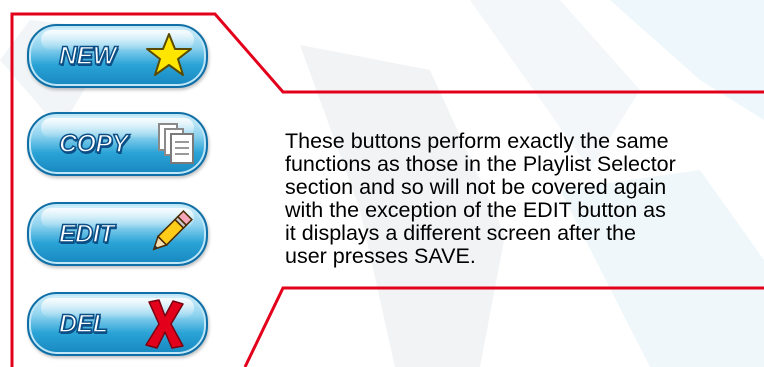 Image resolution: width=764 pixels, height=367 pixels. Describe the element at coordinates (87, 56) in the screenshot. I see `new-button-label: NEW` at that location.